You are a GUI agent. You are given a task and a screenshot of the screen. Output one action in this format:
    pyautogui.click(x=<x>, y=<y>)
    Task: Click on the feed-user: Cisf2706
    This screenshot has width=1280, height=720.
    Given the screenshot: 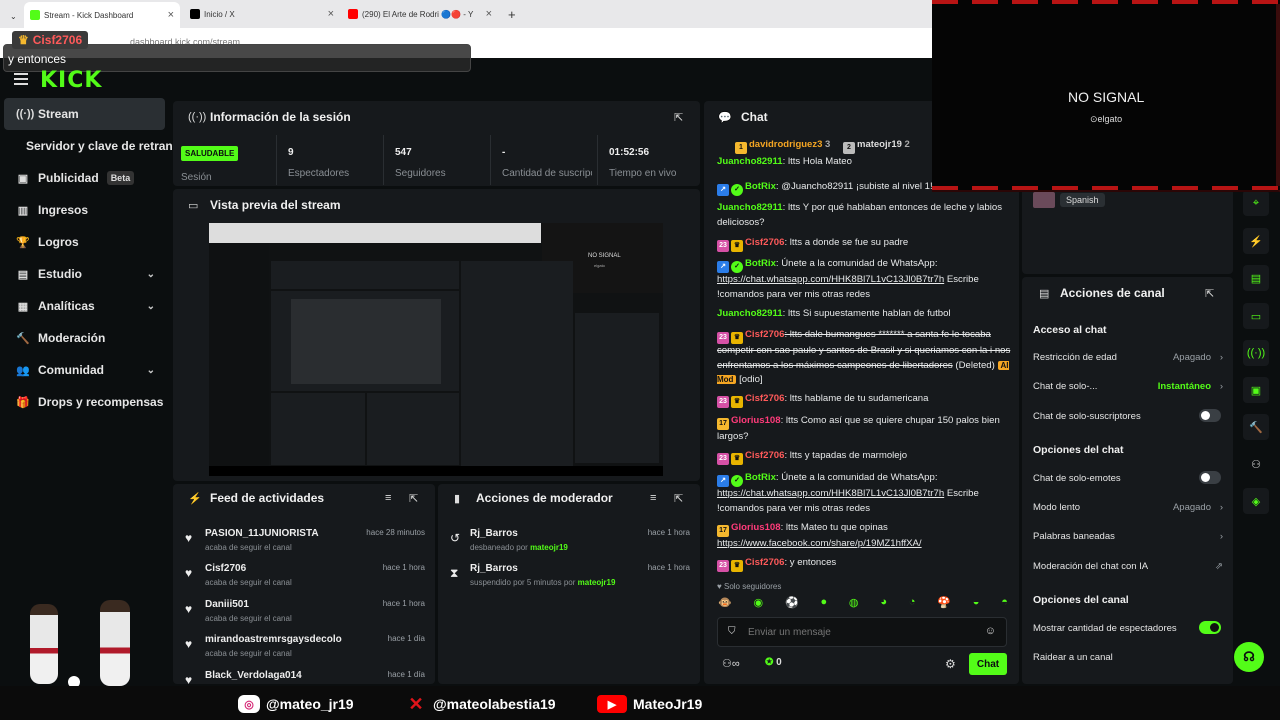 What is the action you would take?
    pyautogui.click(x=225, y=568)
    